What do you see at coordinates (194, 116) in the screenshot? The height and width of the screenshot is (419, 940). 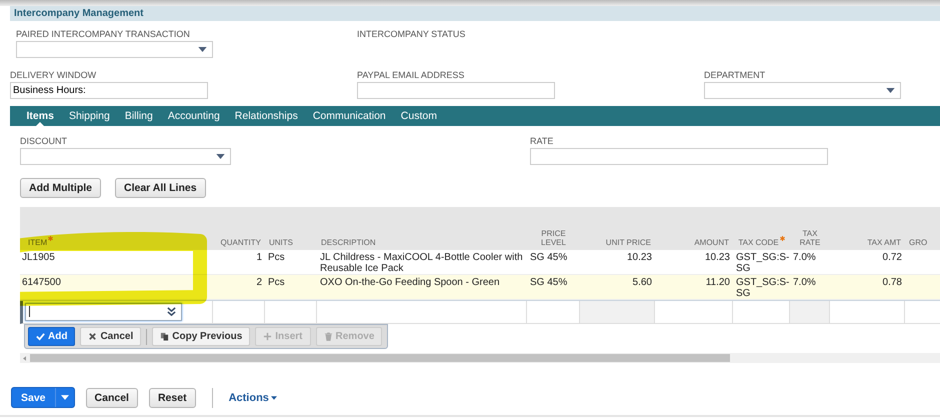 I see `tab: Accounting` at bounding box center [194, 116].